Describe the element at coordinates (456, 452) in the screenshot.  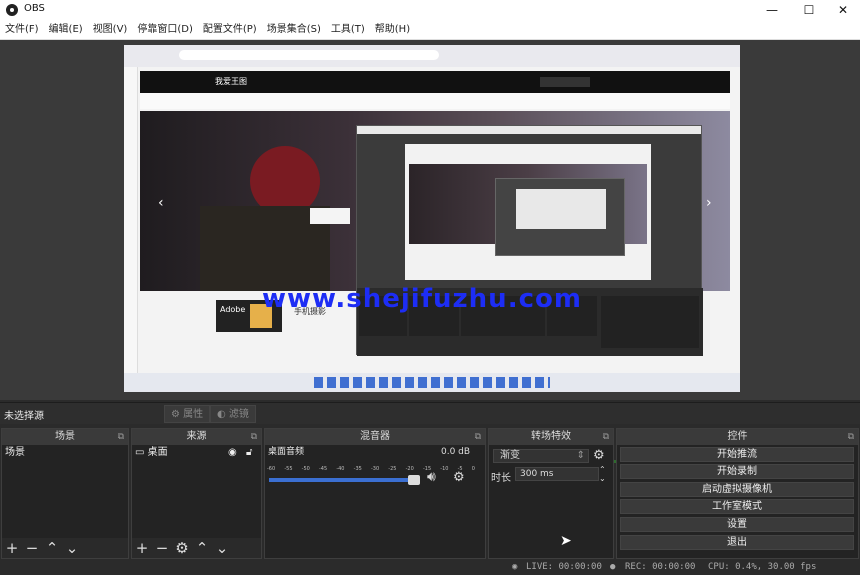
I see `channel-db: 0.0 dB` at that location.